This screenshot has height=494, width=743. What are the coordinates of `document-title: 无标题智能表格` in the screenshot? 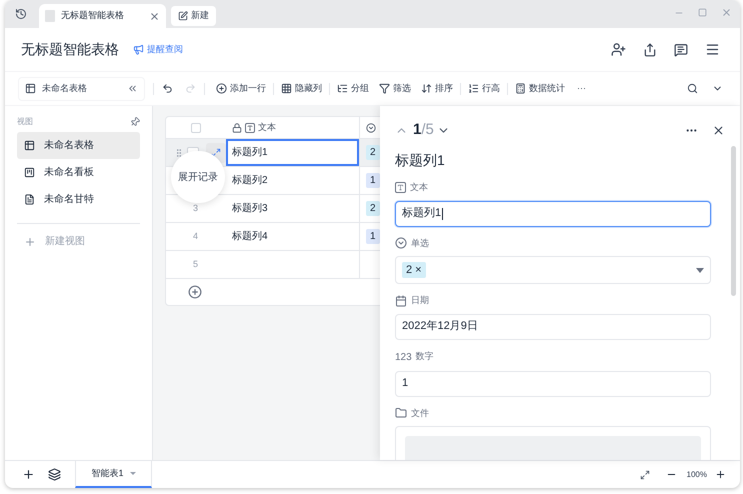 It's located at (70, 49).